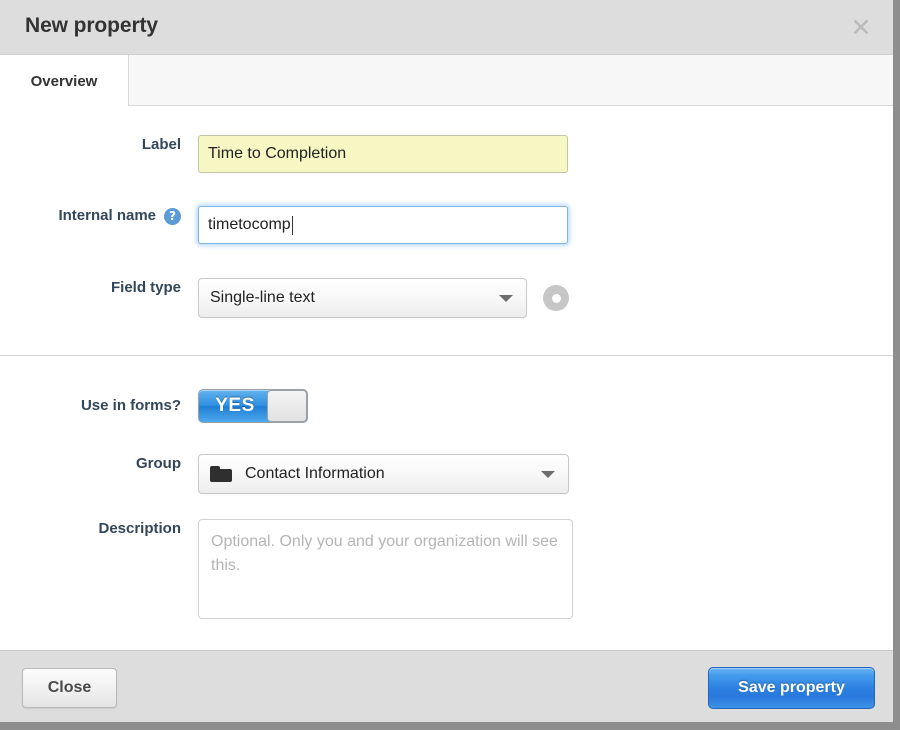  Describe the element at coordinates (221, 474) in the screenshot. I see `folder-icon` at that location.